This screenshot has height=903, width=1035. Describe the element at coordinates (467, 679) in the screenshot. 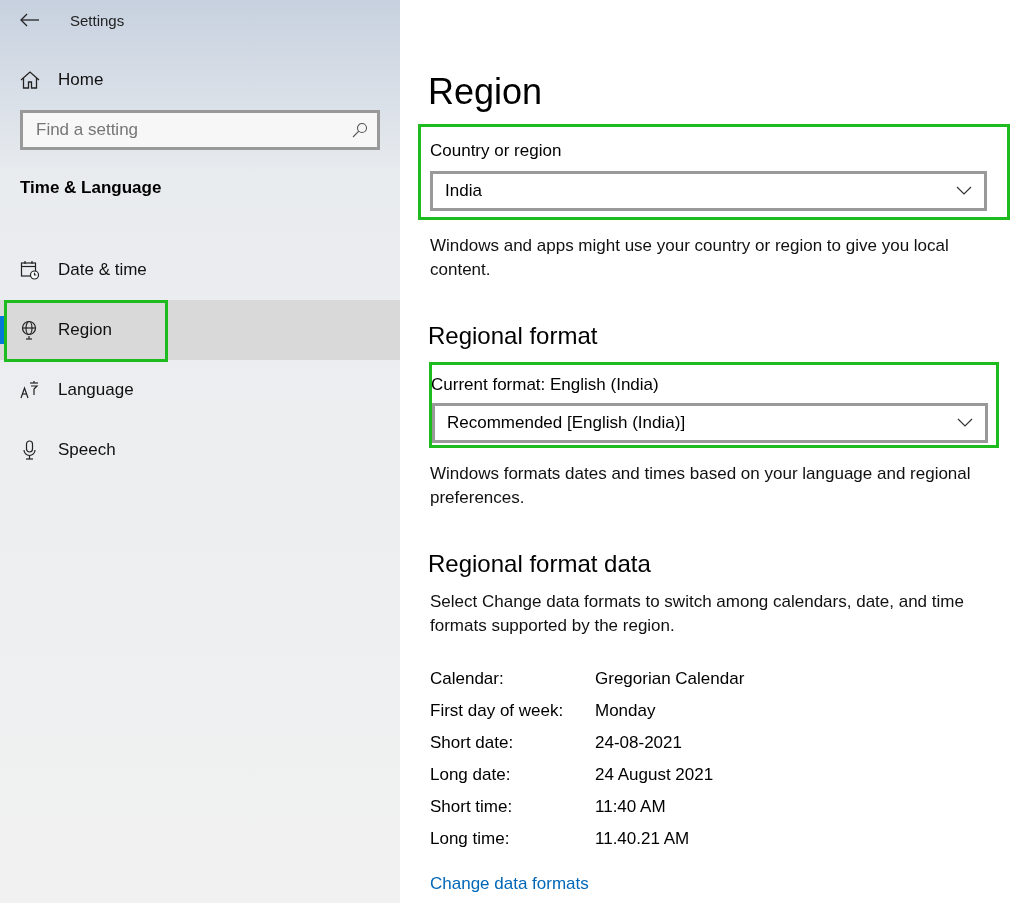

I see `format-label: Calendar:` at that location.